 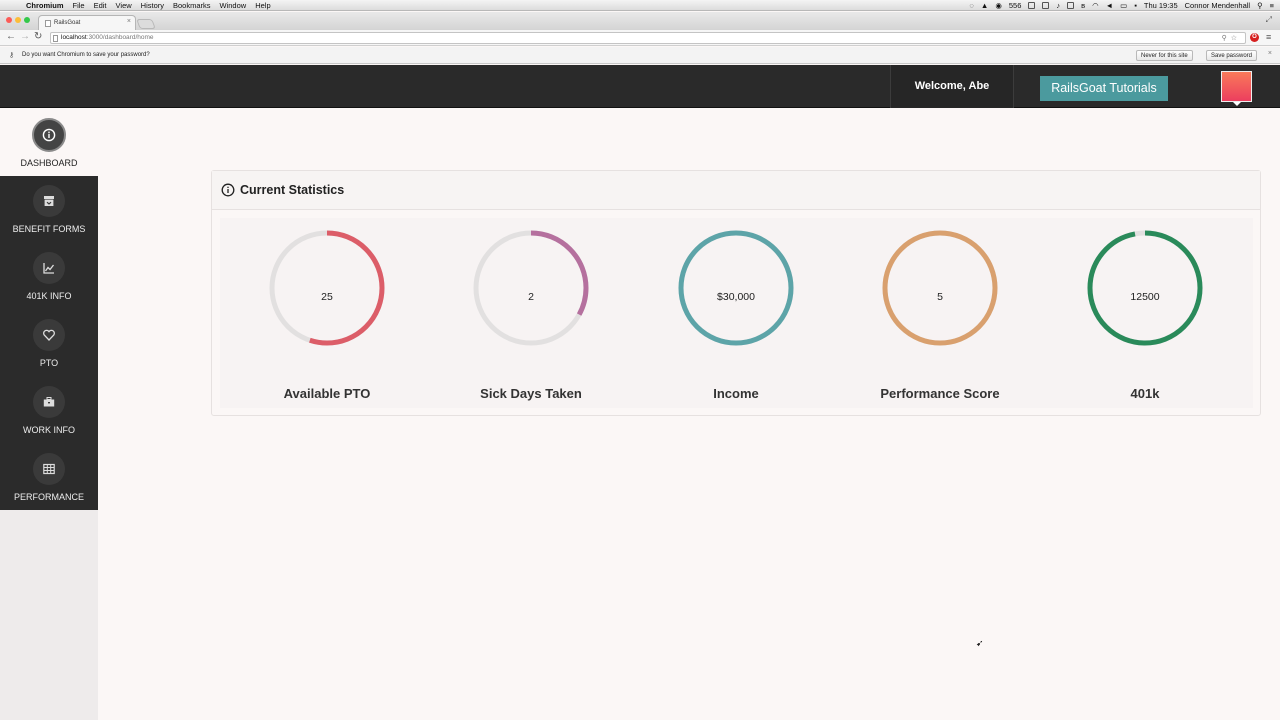 What do you see at coordinates (124, 5) in the screenshot?
I see `menu-view: View` at bounding box center [124, 5].